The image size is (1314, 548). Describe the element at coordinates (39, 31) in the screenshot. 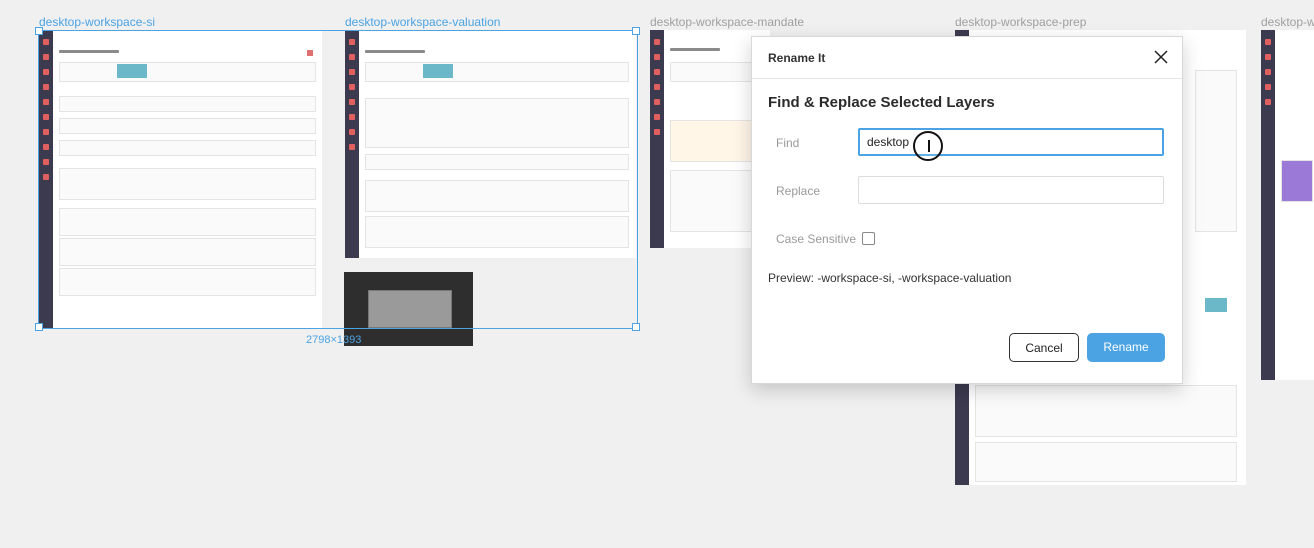

I see `selection-handle-top-left` at that location.